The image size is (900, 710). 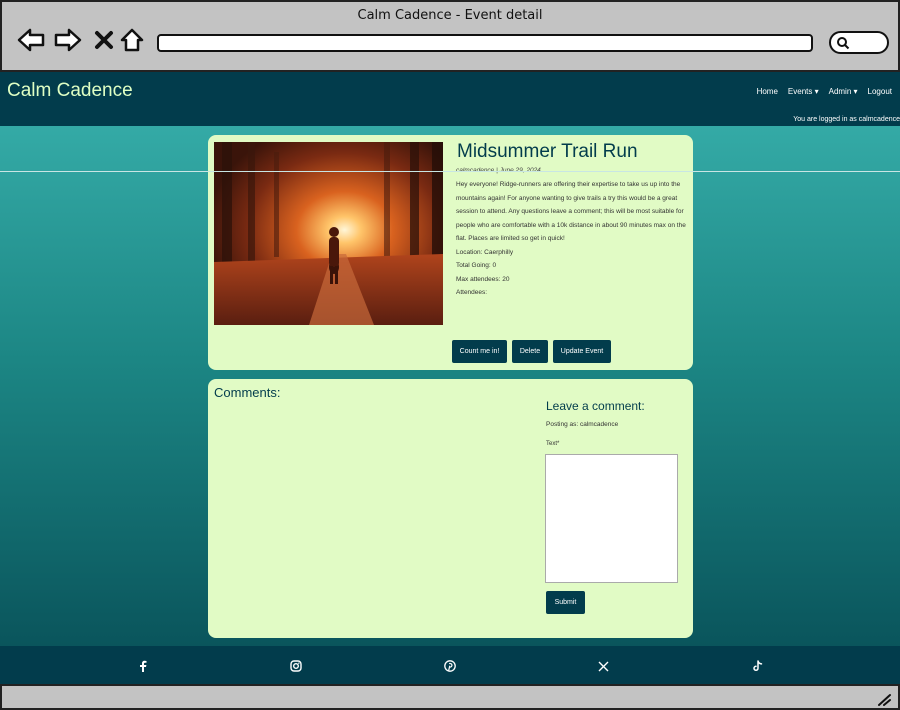 What do you see at coordinates (483, 279) in the screenshot?
I see `event-max-attendees: Max attendees: 20` at bounding box center [483, 279].